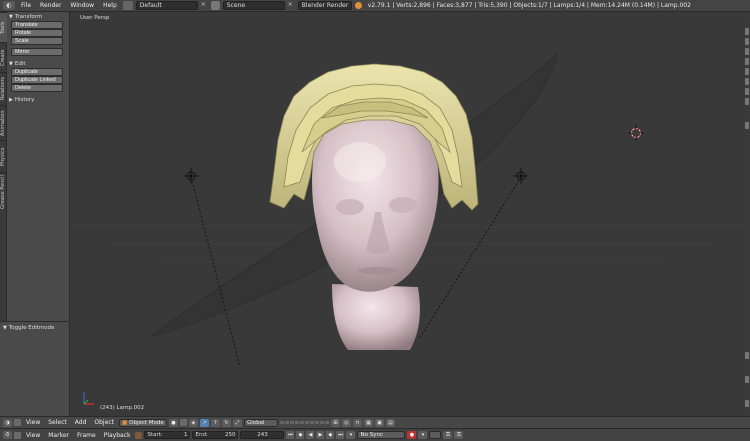 The height and width of the screenshot is (441, 750). Describe the element at coordinates (3, 27) in the screenshot. I see `tab-tools: Tools` at that location.